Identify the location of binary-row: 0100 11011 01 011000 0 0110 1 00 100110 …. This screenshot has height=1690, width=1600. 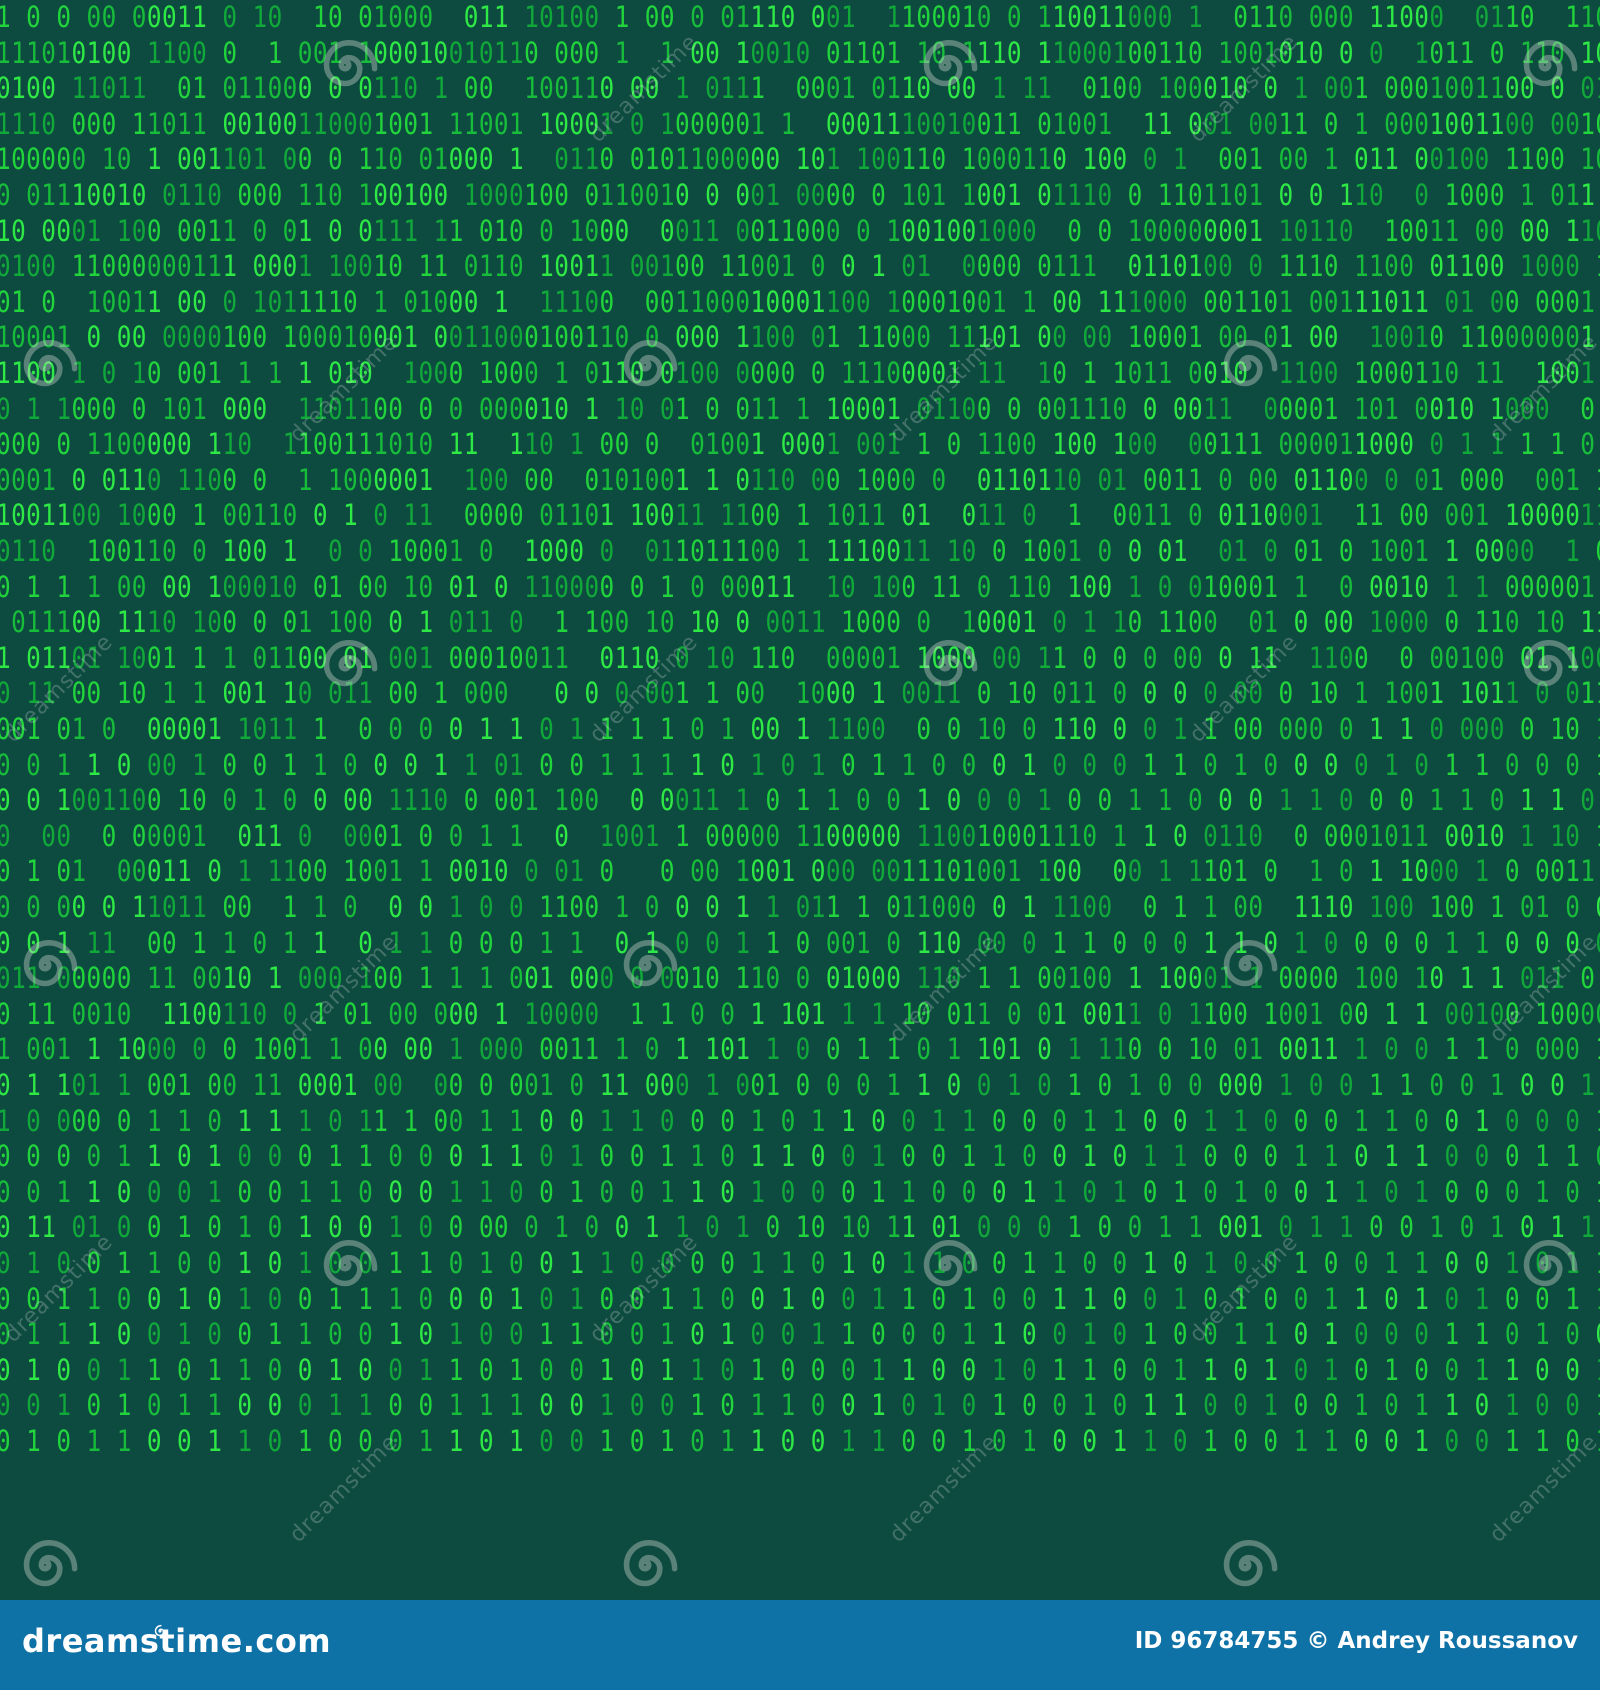
(800, 88).